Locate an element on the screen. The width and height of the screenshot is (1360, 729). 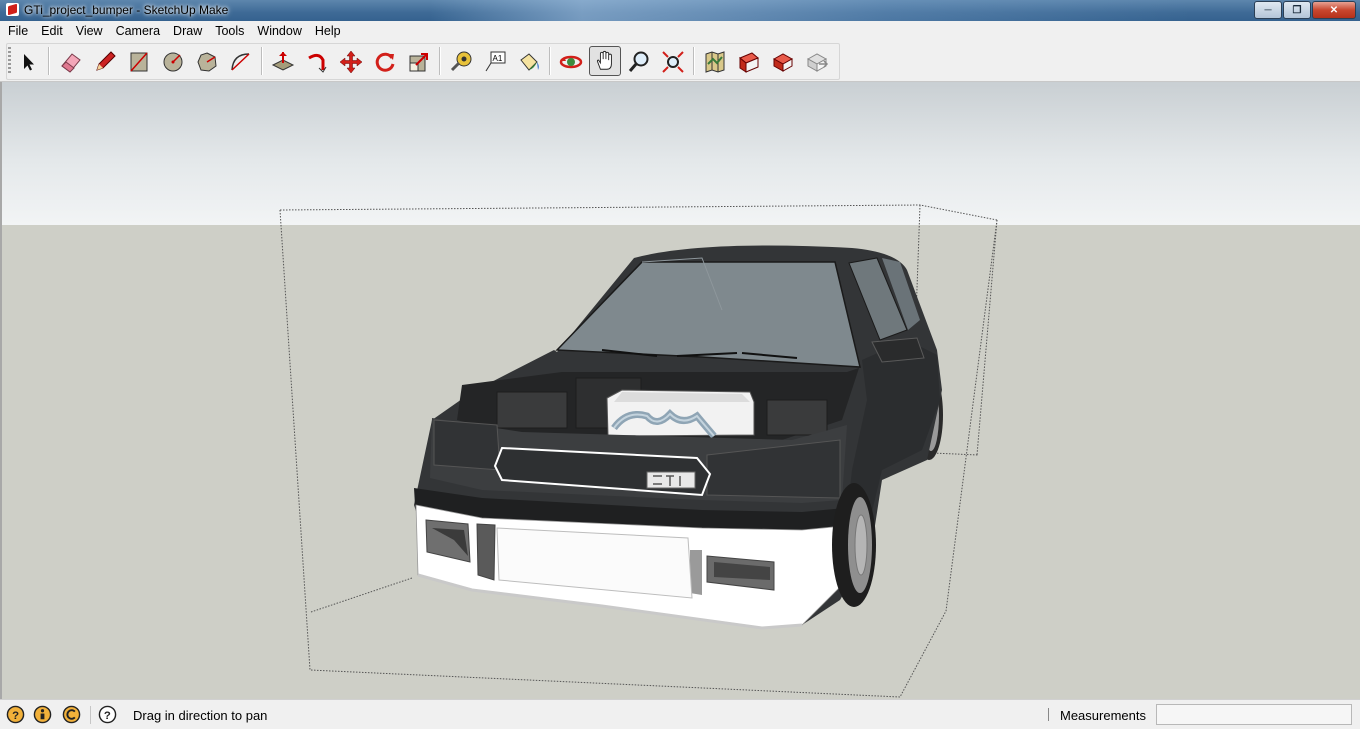
rectangle-icon is located at coordinates (139, 61).